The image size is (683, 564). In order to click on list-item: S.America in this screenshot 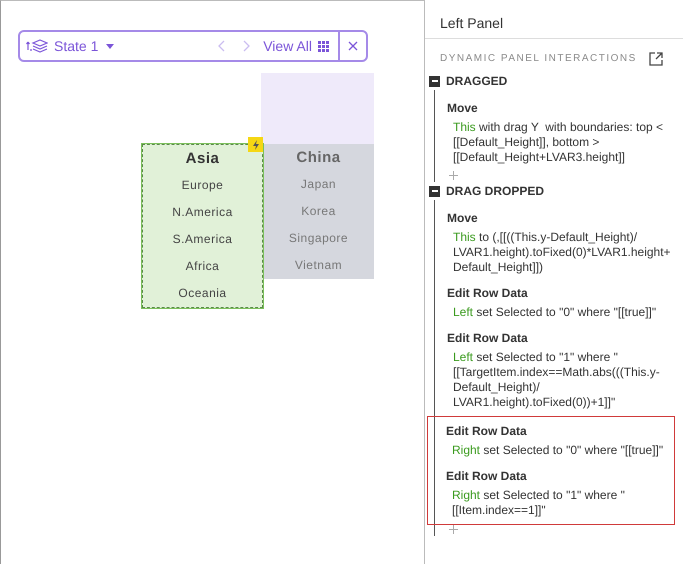, I will do `click(202, 239)`.